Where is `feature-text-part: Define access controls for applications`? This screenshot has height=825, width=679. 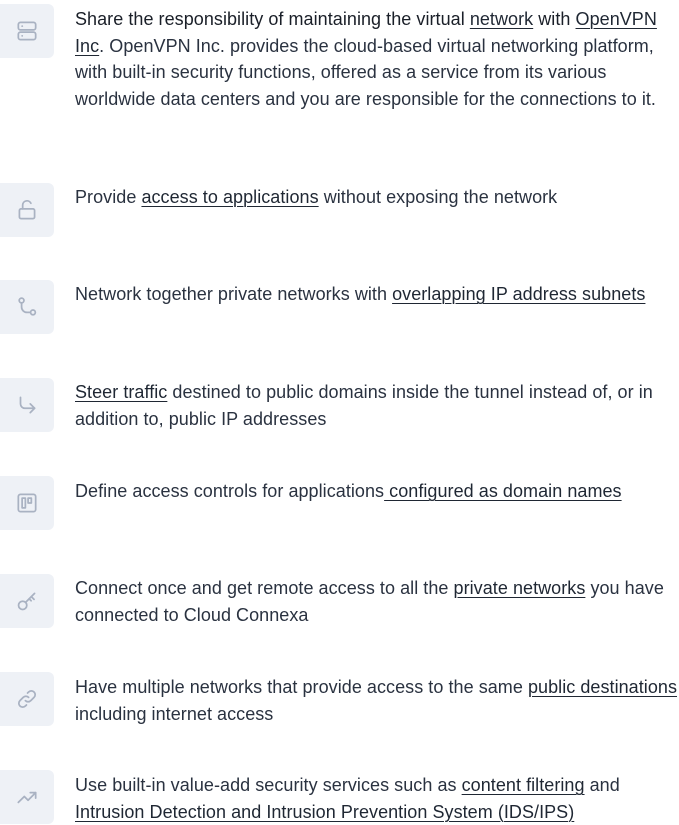
feature-text-part: Define access controls for applications is located at coordinates (230, 491).